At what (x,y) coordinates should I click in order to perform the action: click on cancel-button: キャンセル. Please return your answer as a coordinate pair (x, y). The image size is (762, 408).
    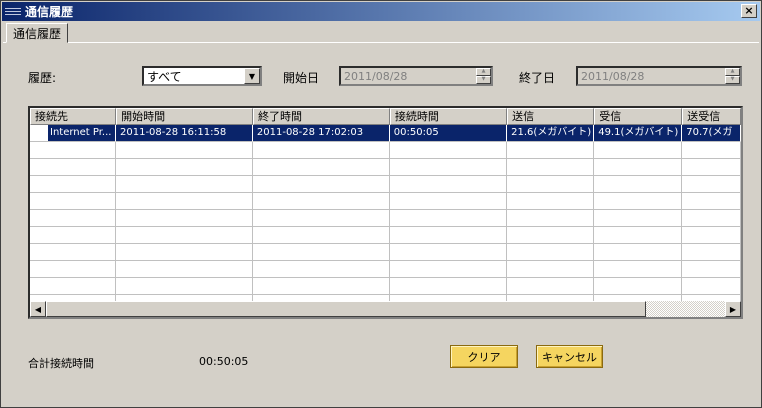
    Looking at the image, I should click on (569, 356).